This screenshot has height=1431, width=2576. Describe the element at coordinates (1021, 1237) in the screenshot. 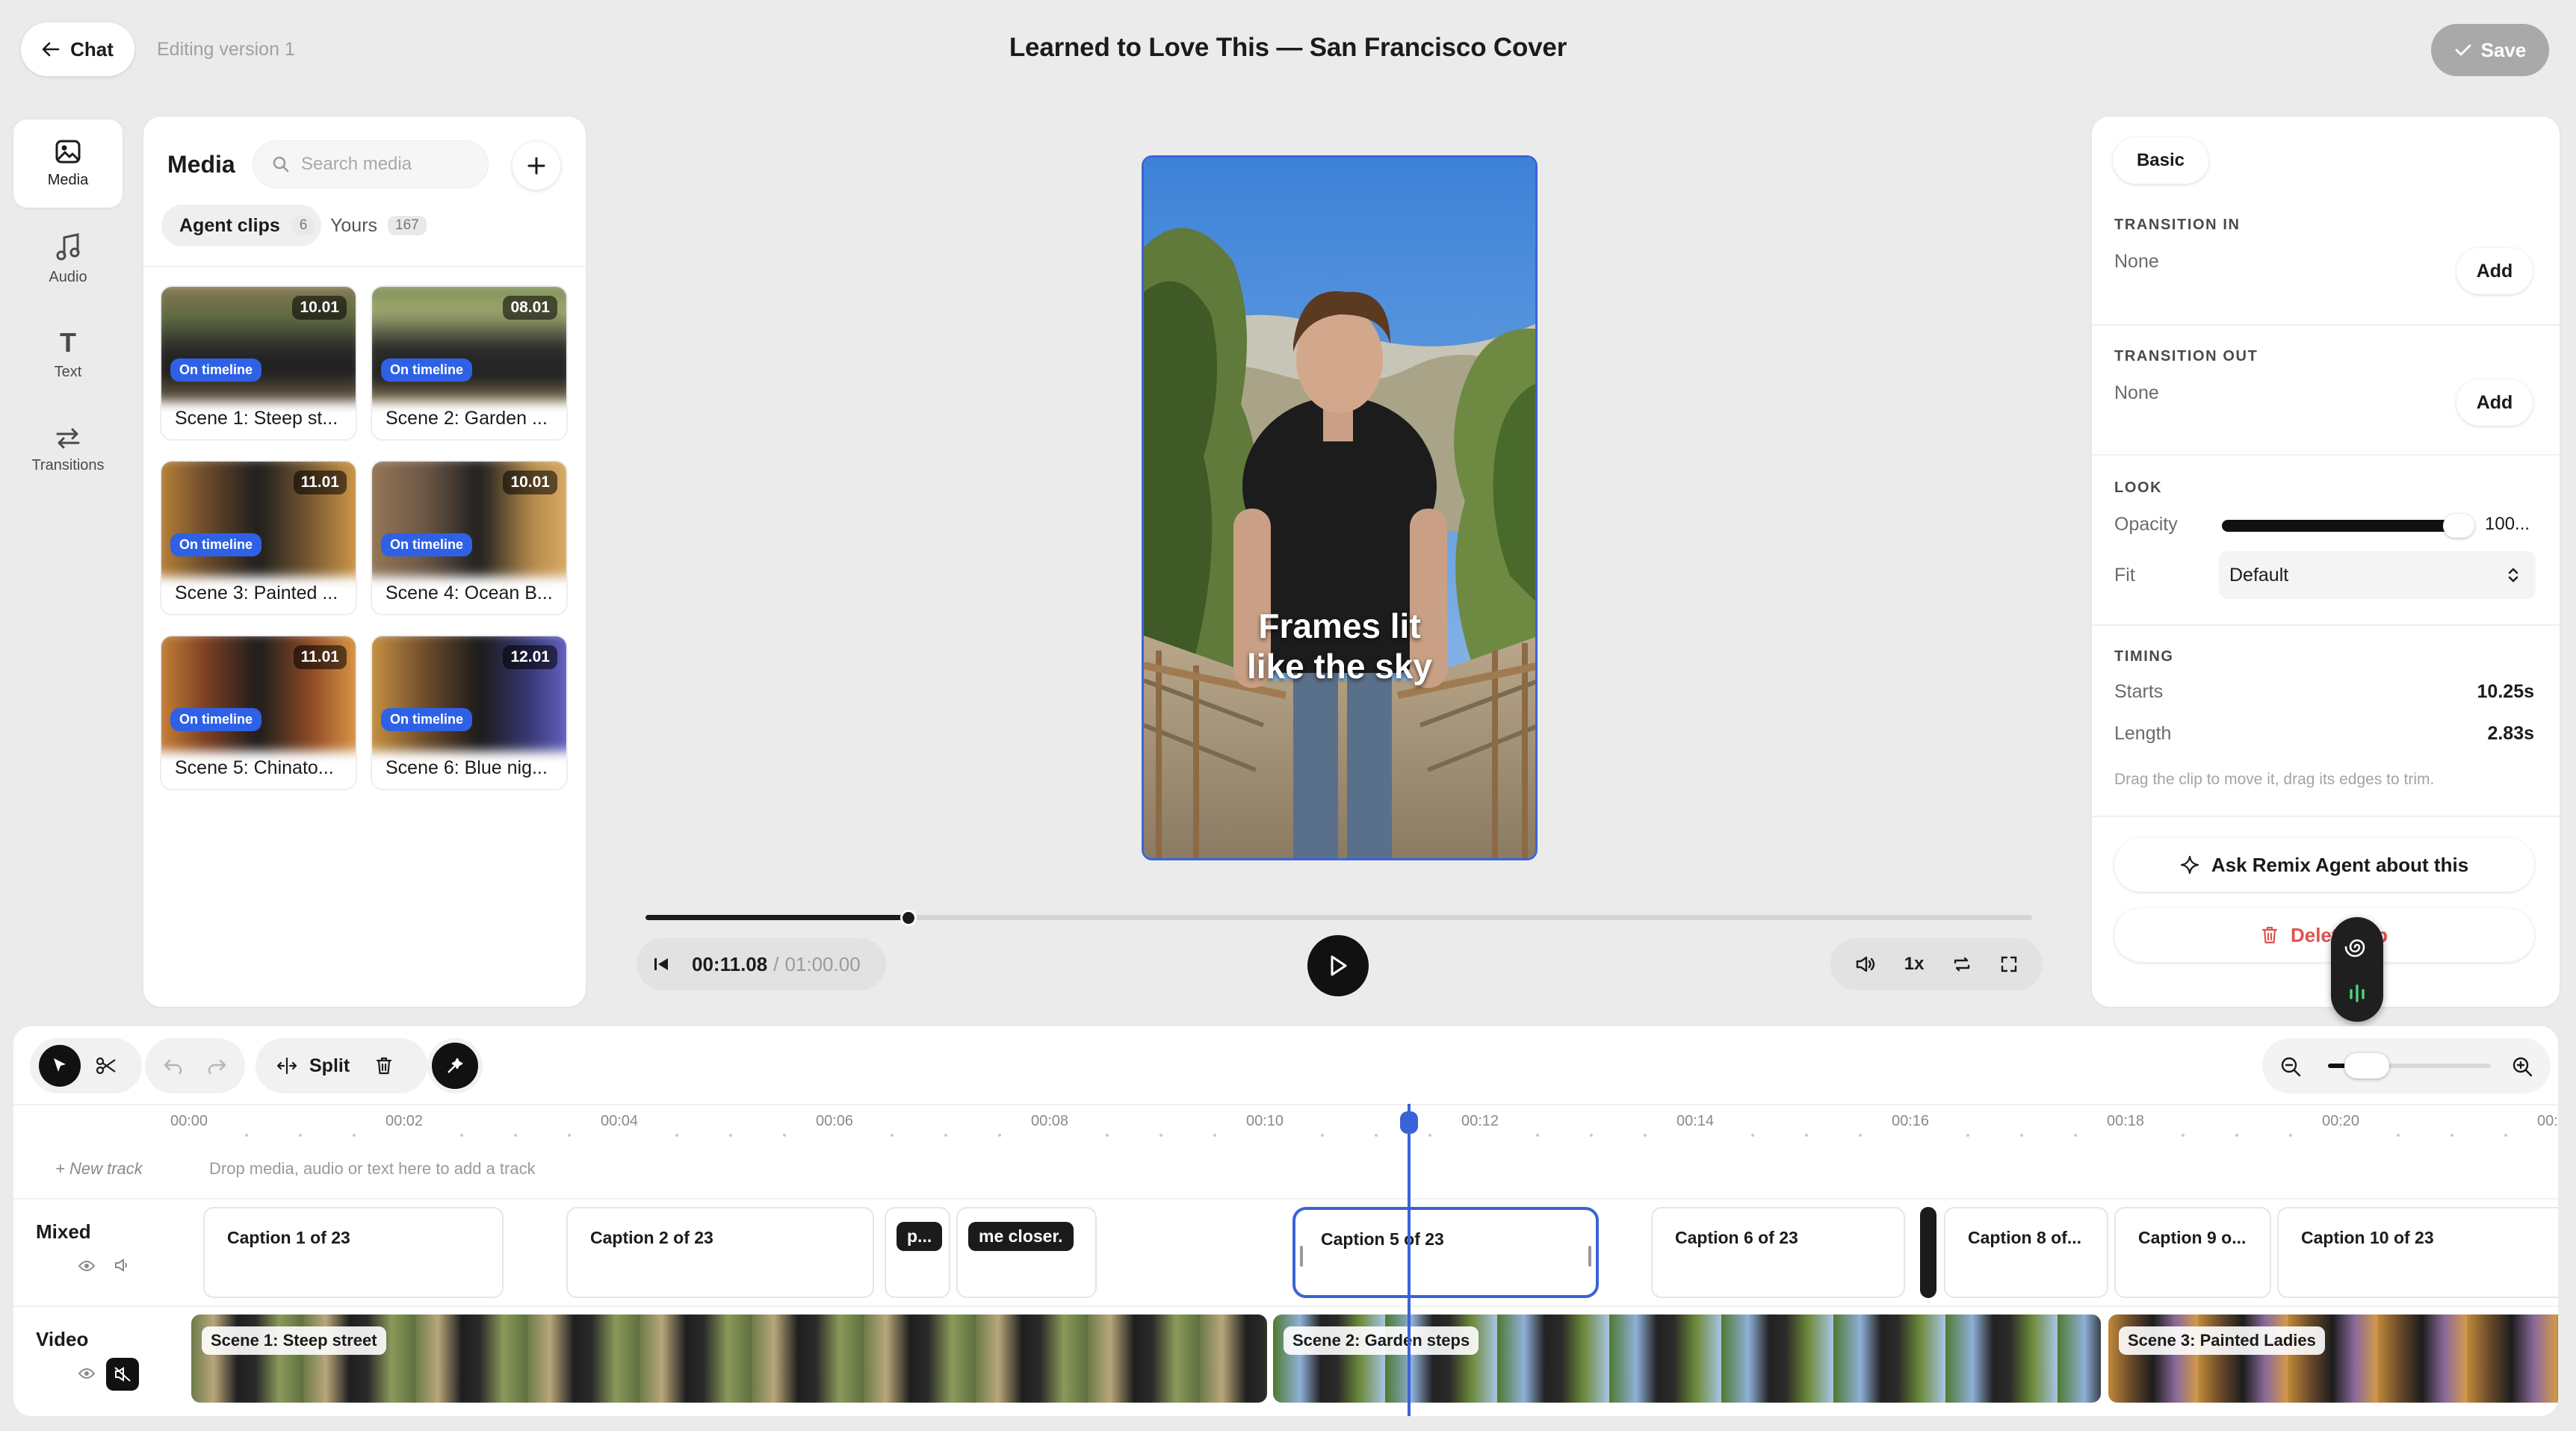

I see `caption-clip-label: me closer.` at that location.